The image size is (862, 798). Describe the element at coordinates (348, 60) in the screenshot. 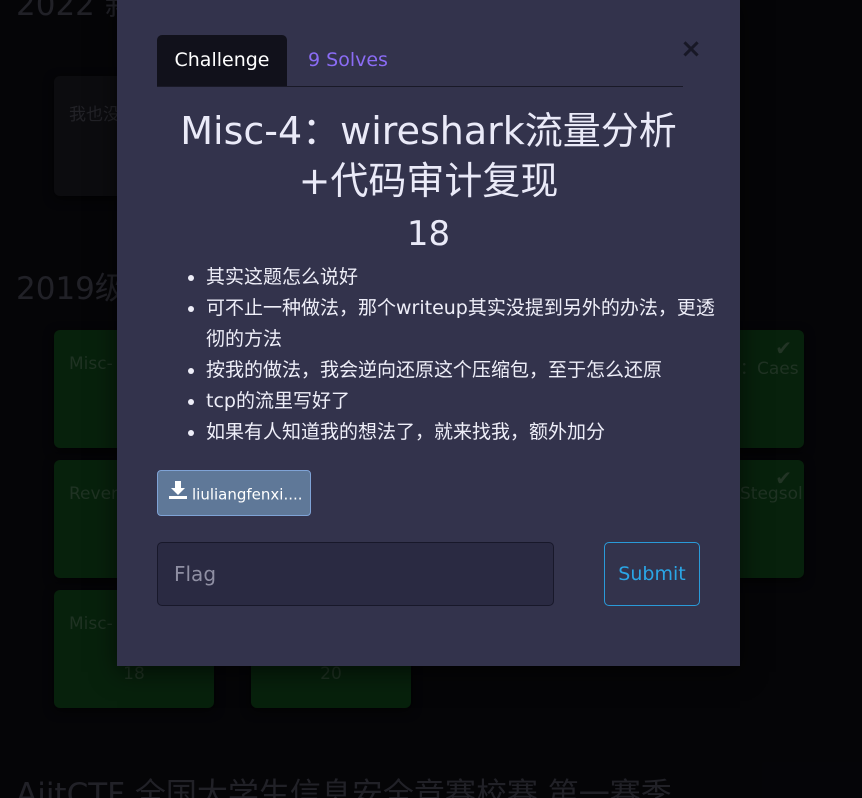

I see `tab-solves: 9 Solves` at that location.